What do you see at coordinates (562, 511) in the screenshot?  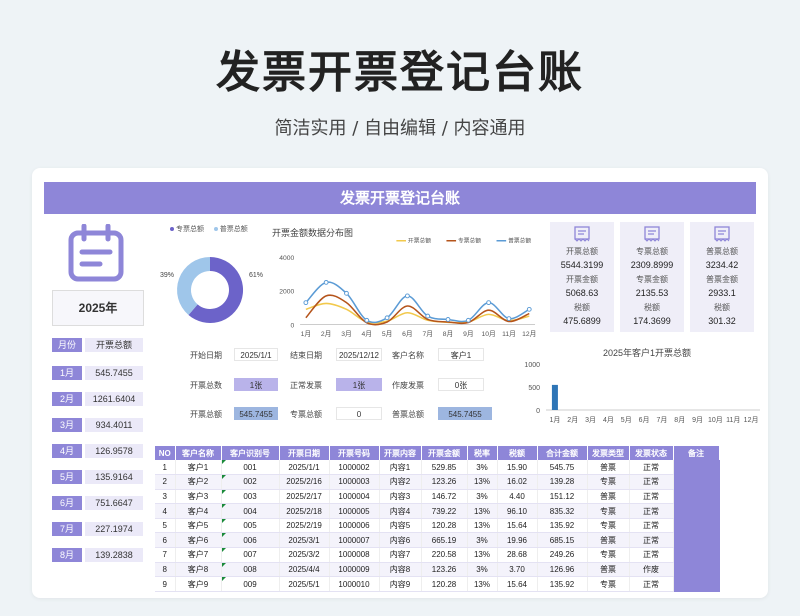 I see `table-cell: 835.32` at bounding box center [562, 511].